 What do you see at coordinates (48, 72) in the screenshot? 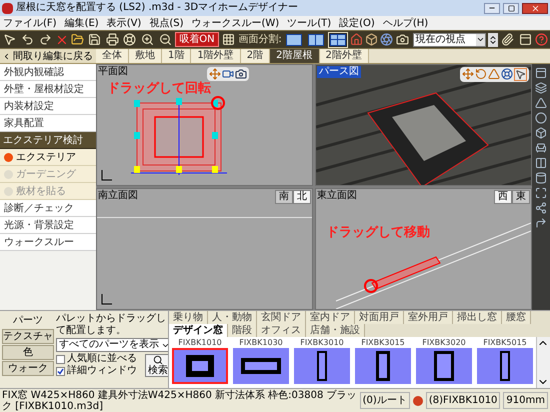
I see `sidebar-item: 外観内観確認` at bounding box center [48, 72].